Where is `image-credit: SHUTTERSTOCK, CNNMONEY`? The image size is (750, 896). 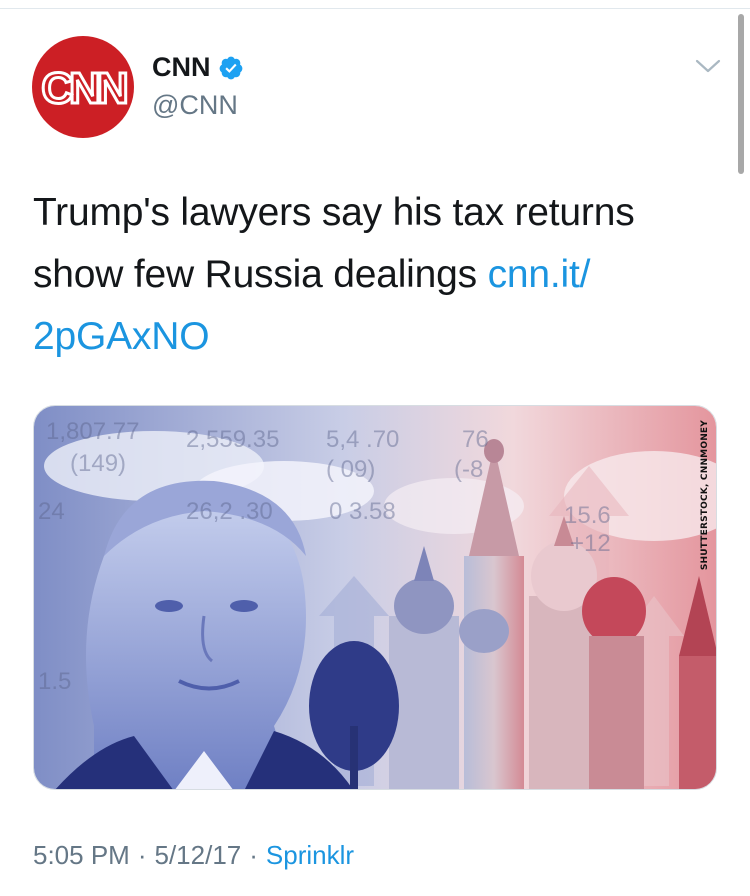 image-credit: SHUTTERSTOCK, CNNMONEY is located at coordinates (705, 495).